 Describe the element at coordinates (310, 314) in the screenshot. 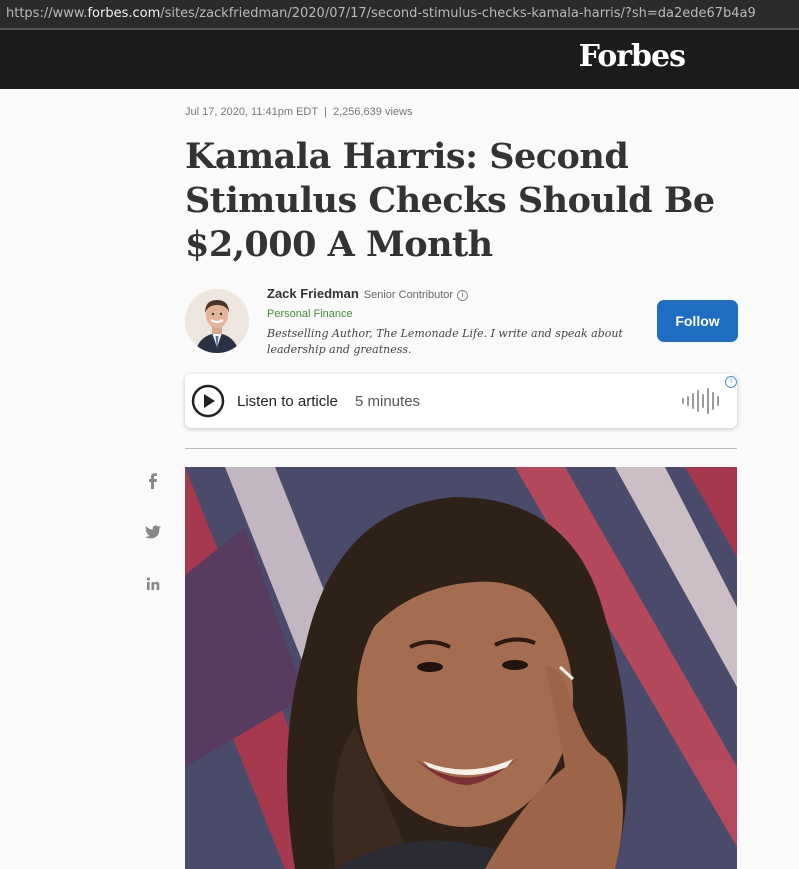

I see `author-topic: Personal Finance` at that location.